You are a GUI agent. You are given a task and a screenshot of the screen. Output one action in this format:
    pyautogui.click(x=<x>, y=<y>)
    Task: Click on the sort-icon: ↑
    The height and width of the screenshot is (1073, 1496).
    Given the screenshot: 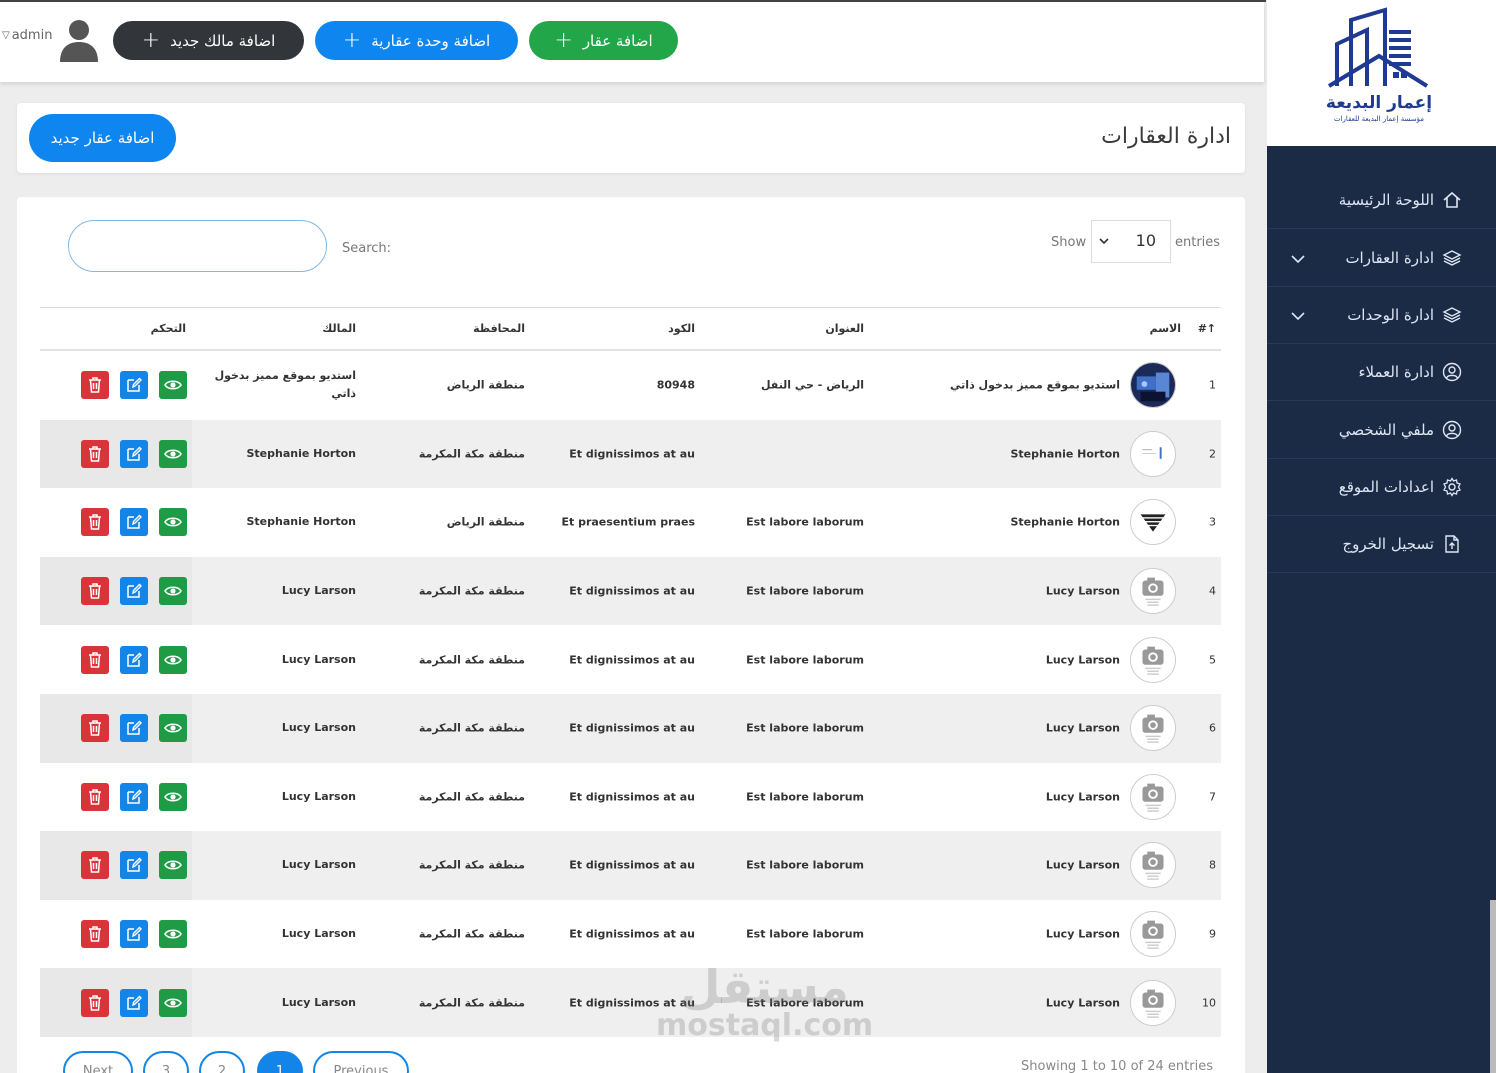 What is the action you would take?
    pyautogui.click(x=1211, y=328)
    